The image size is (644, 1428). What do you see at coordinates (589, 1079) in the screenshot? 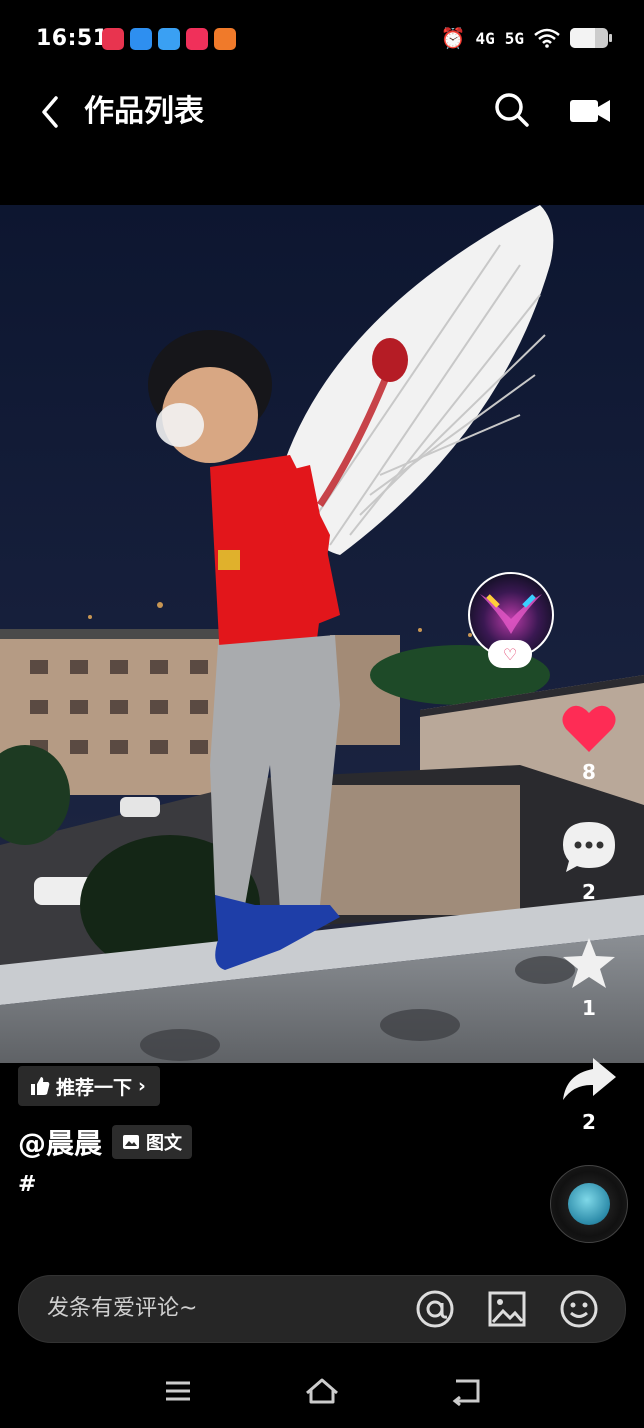
I see `share-arrow-icon` at bounding box center [589, 1079].